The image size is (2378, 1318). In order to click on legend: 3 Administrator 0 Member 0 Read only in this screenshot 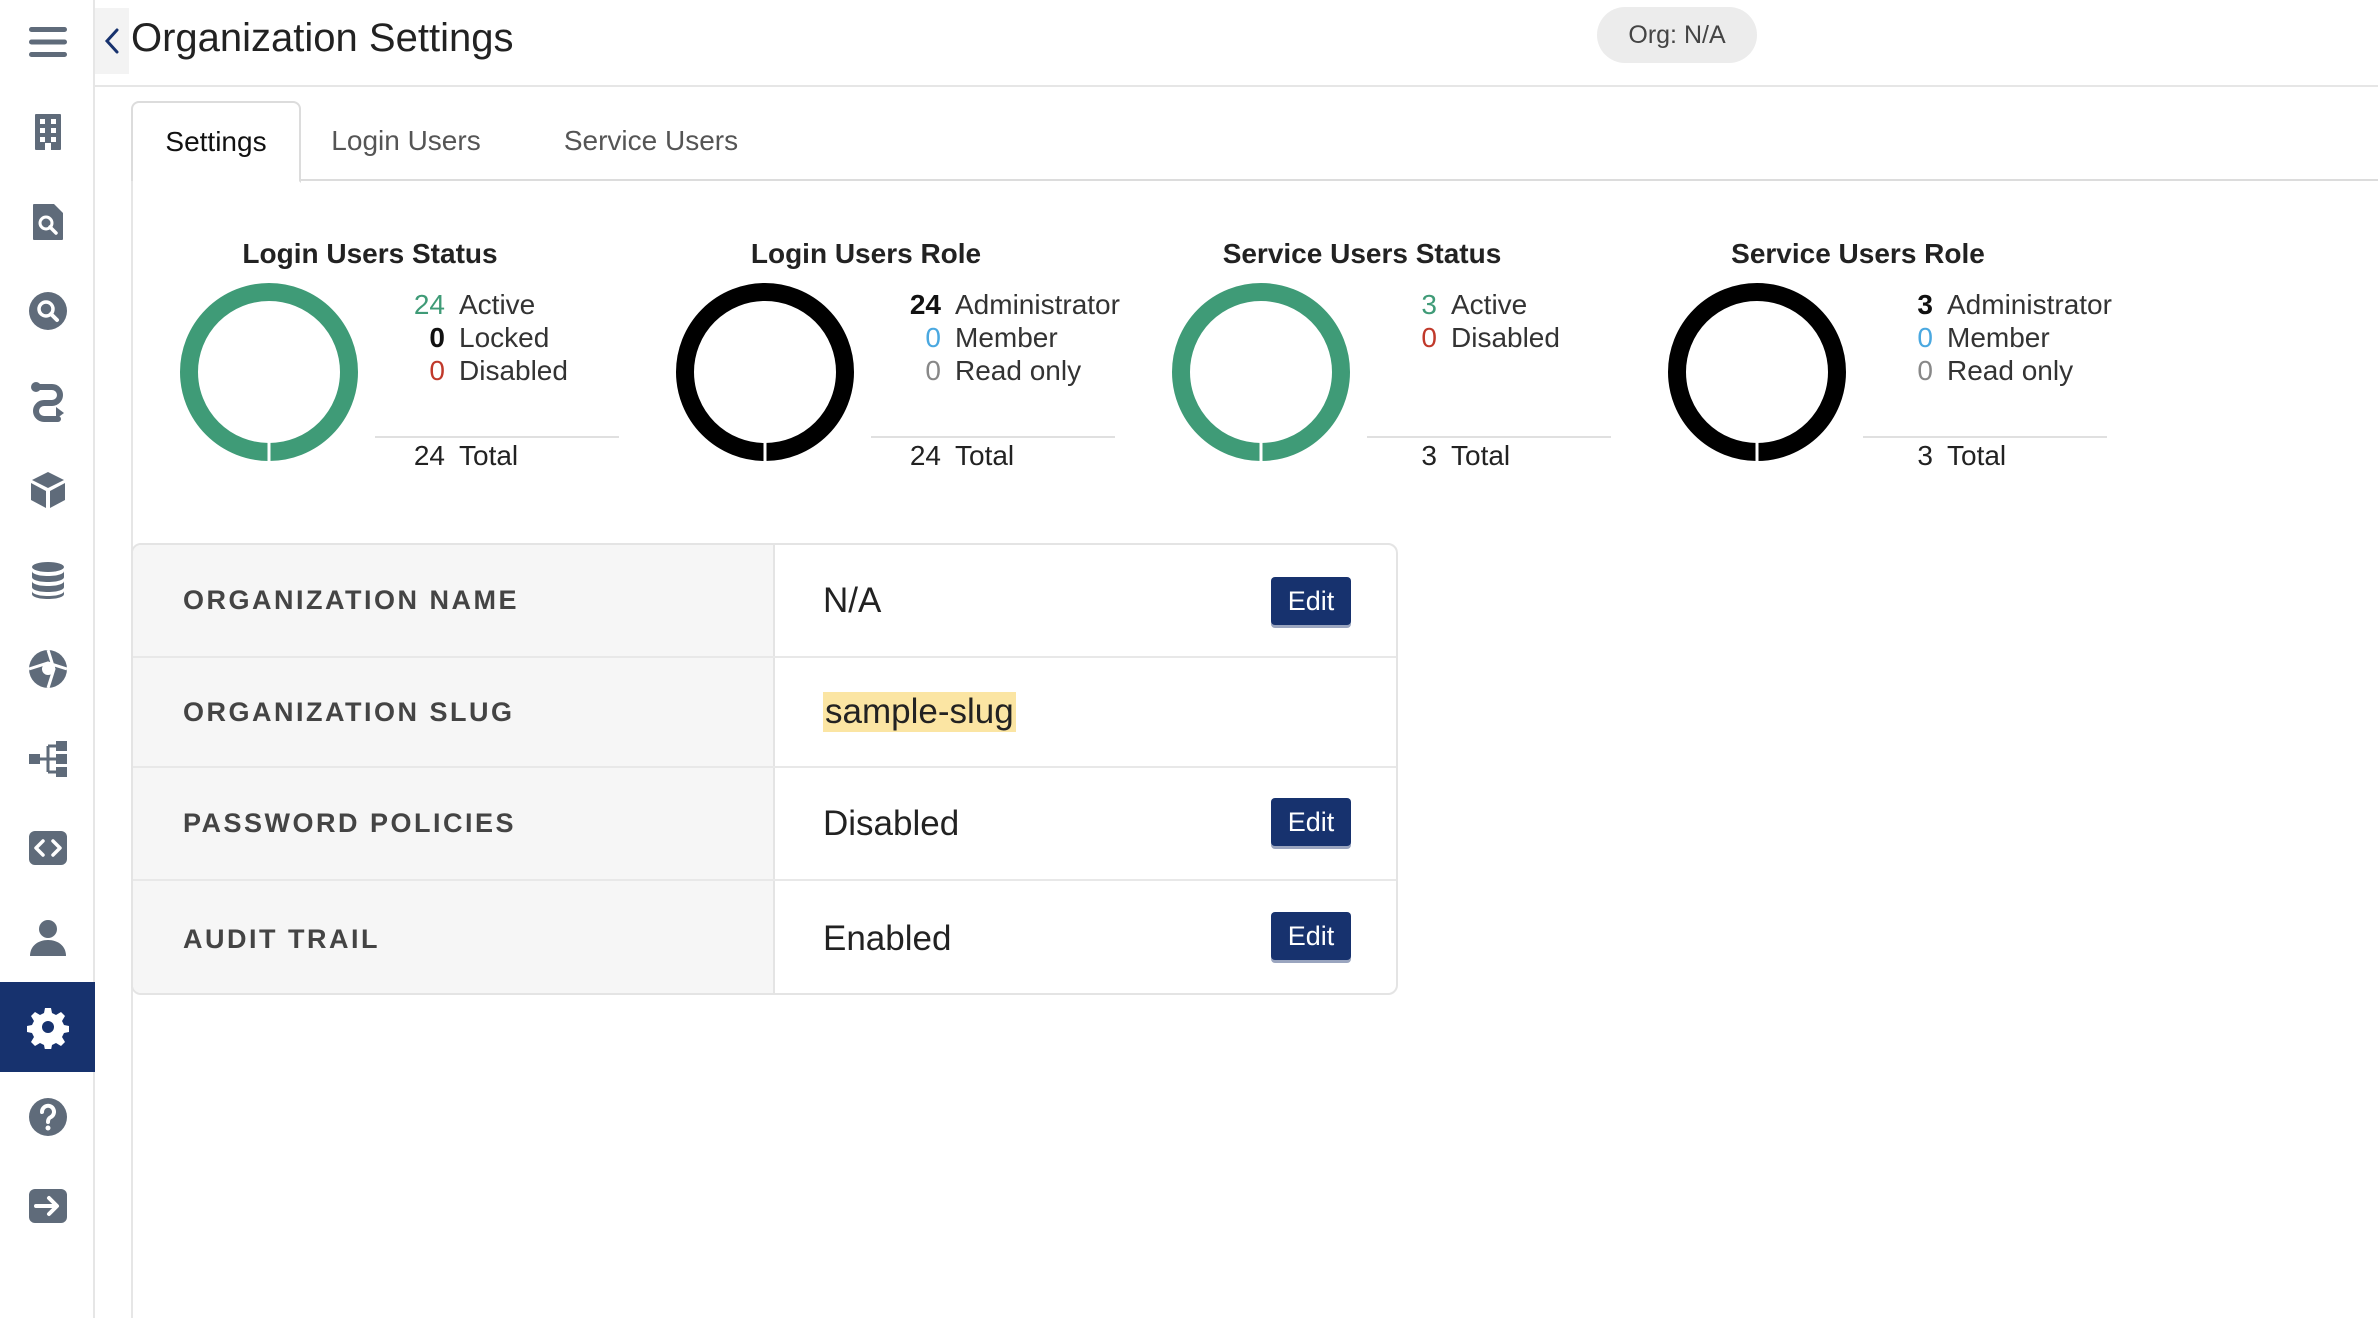, I will do `click(2001, 337)`.